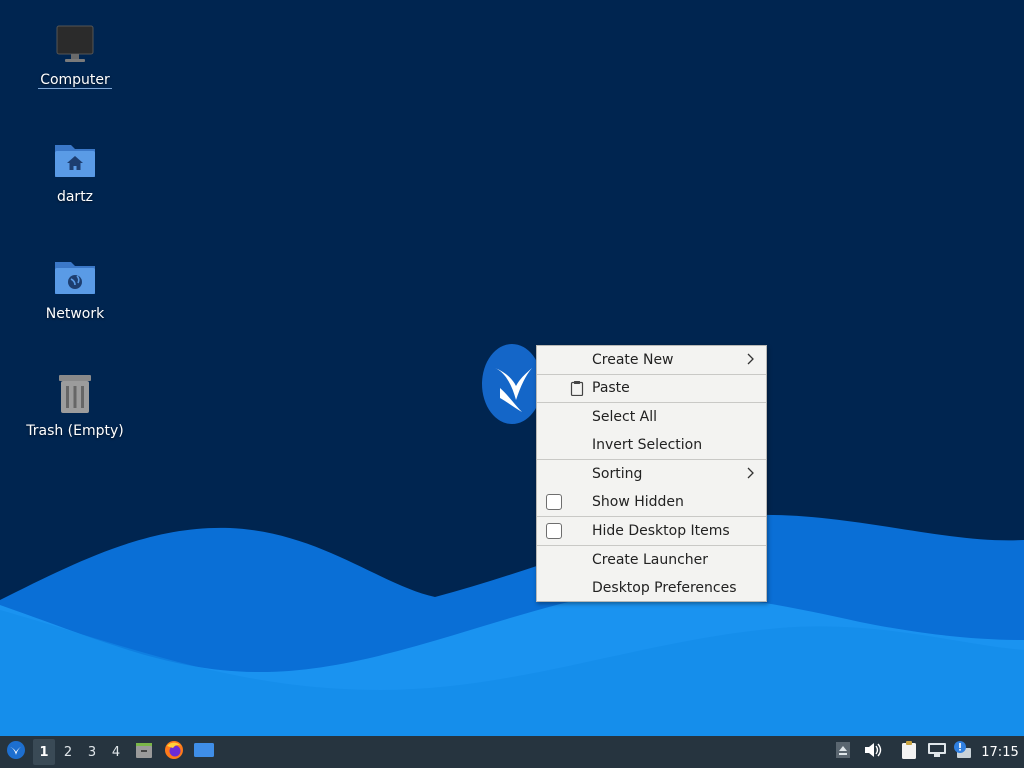  Describe the element at coordinates (624, 417) in the screenshot. I see `menu-item-label: Select All` at that location.